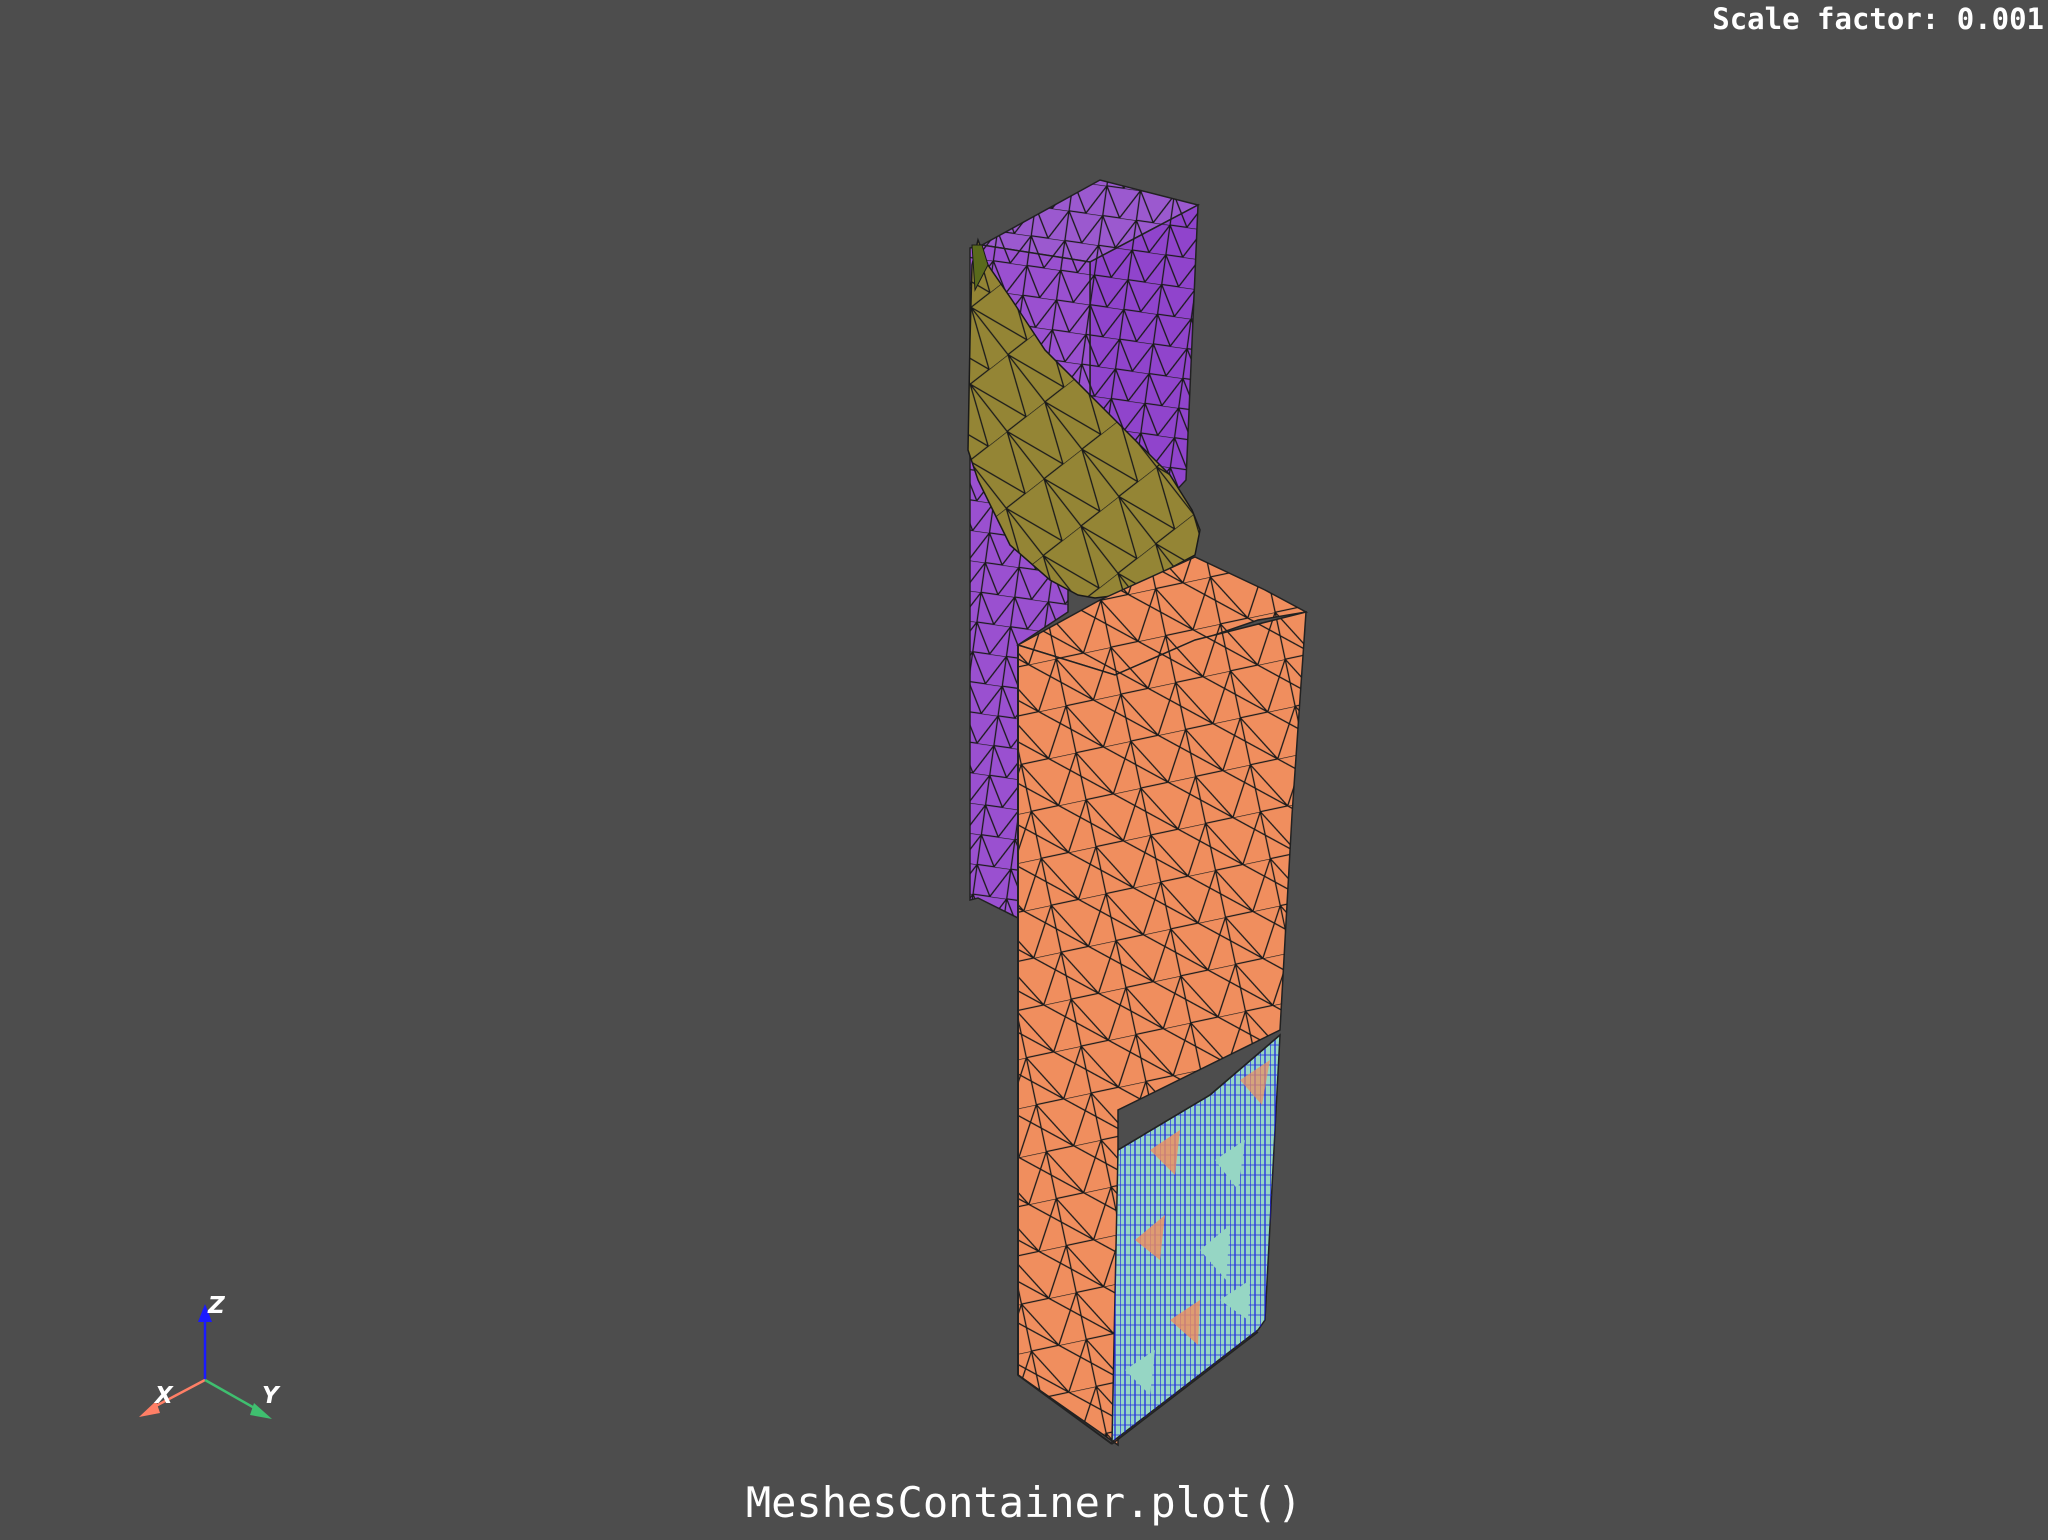  What do you see at coordinates (231, 1395) in the screenshot?
I see `y-axis-line` at bounding box center [231, 1395].